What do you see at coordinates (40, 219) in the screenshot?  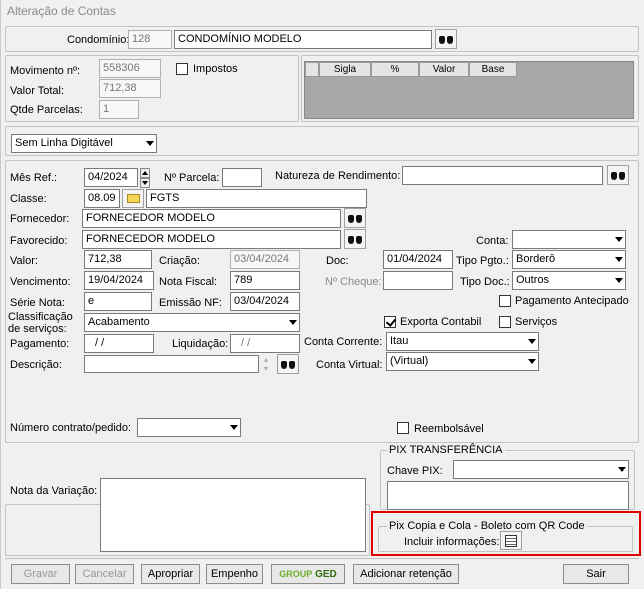 I see `fornecedor-label: Fornecedor:` at bounding box center [40, 219].